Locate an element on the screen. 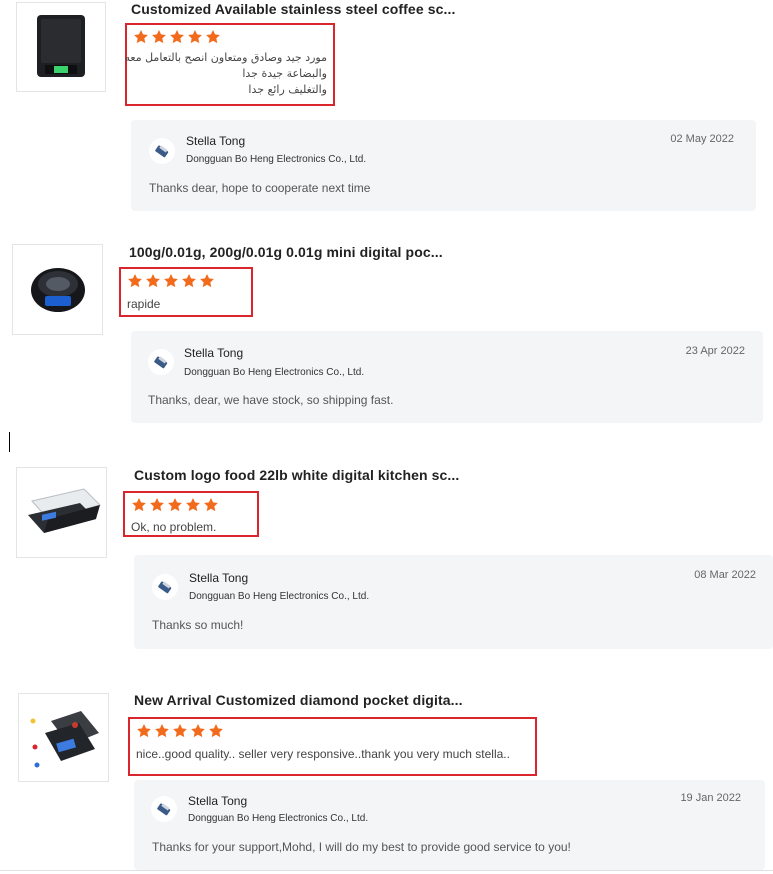 The width and height of the screenshot is (773, 874). review-text-line: rapide is located at coordinates (144, 304).